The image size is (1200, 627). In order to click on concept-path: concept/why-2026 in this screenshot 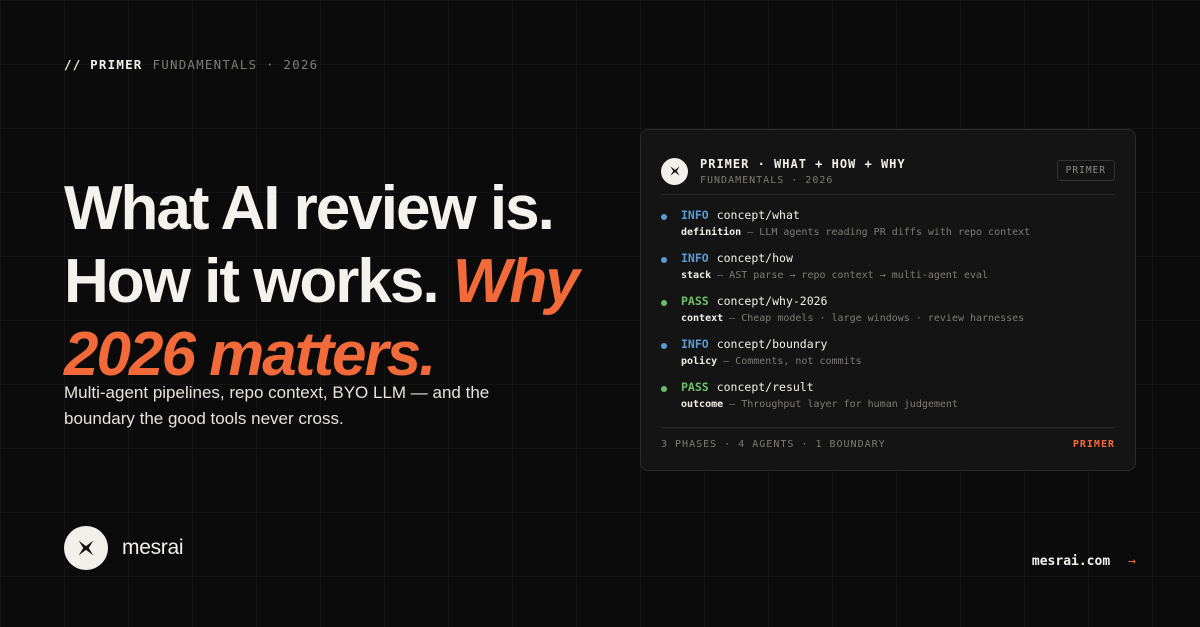, I will do `click(772, 301)`.